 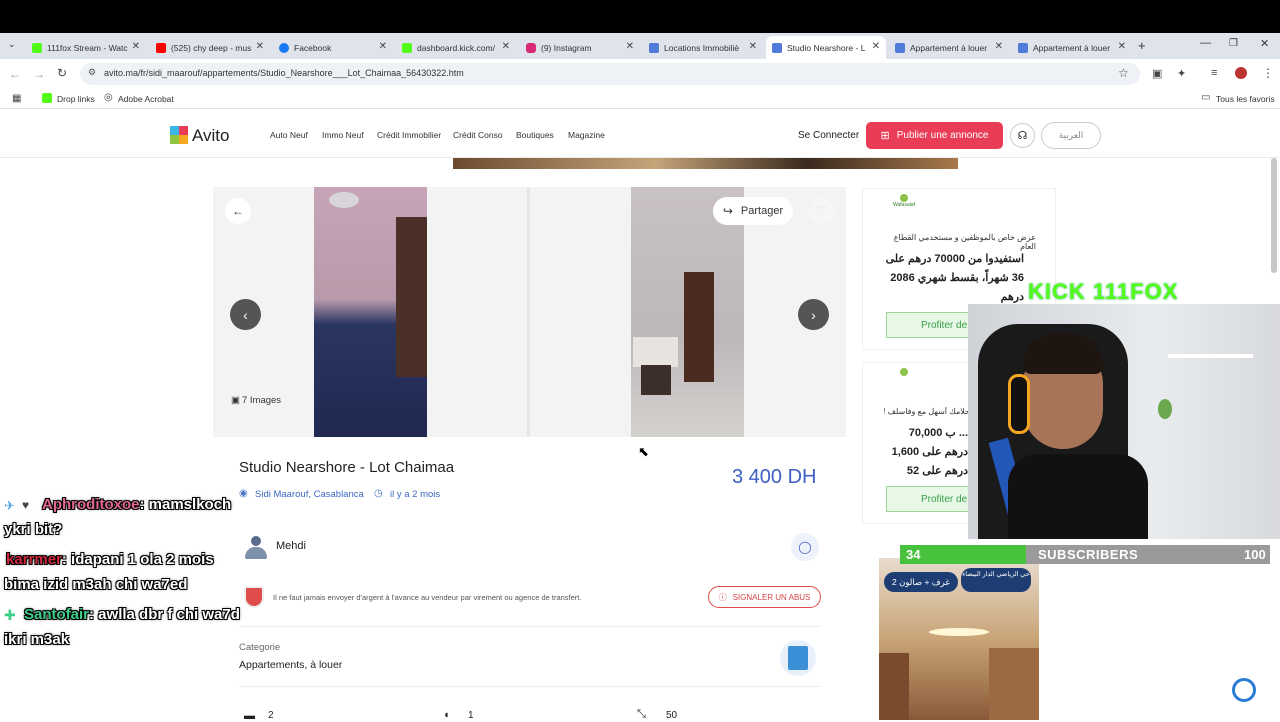 I want to click on browser-tab-active: Studio Nearshore - L ✕, so click(x=826, y=47).